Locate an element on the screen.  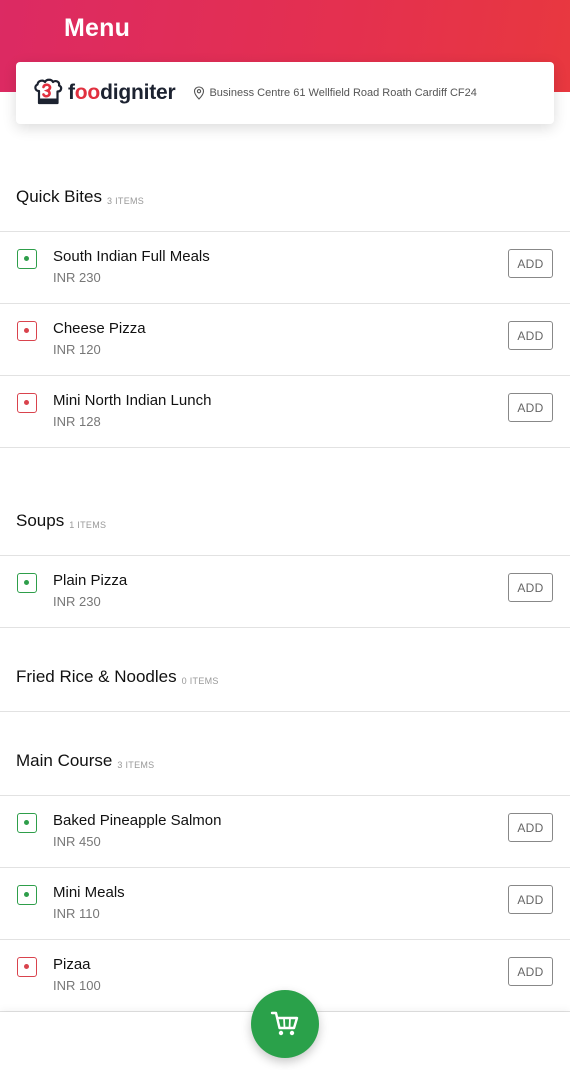
category-name: Quick Bites is located at coordinates (59, 196).